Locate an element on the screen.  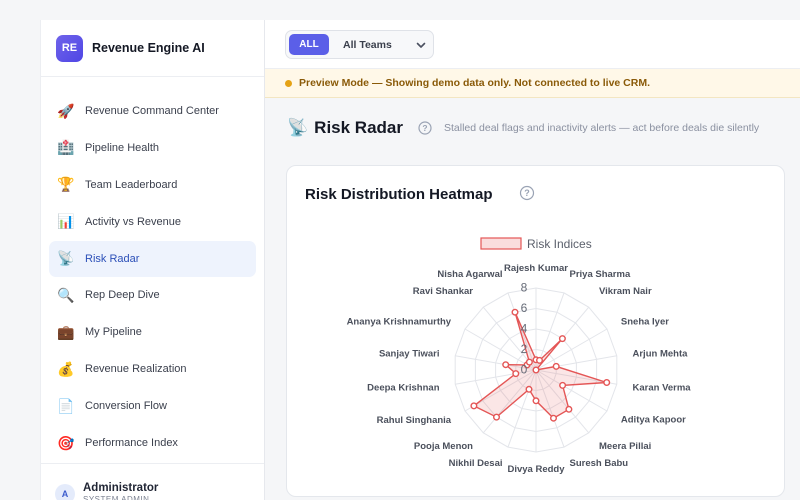
legend-label: Risk Indices is located at coordinates (559, 244).